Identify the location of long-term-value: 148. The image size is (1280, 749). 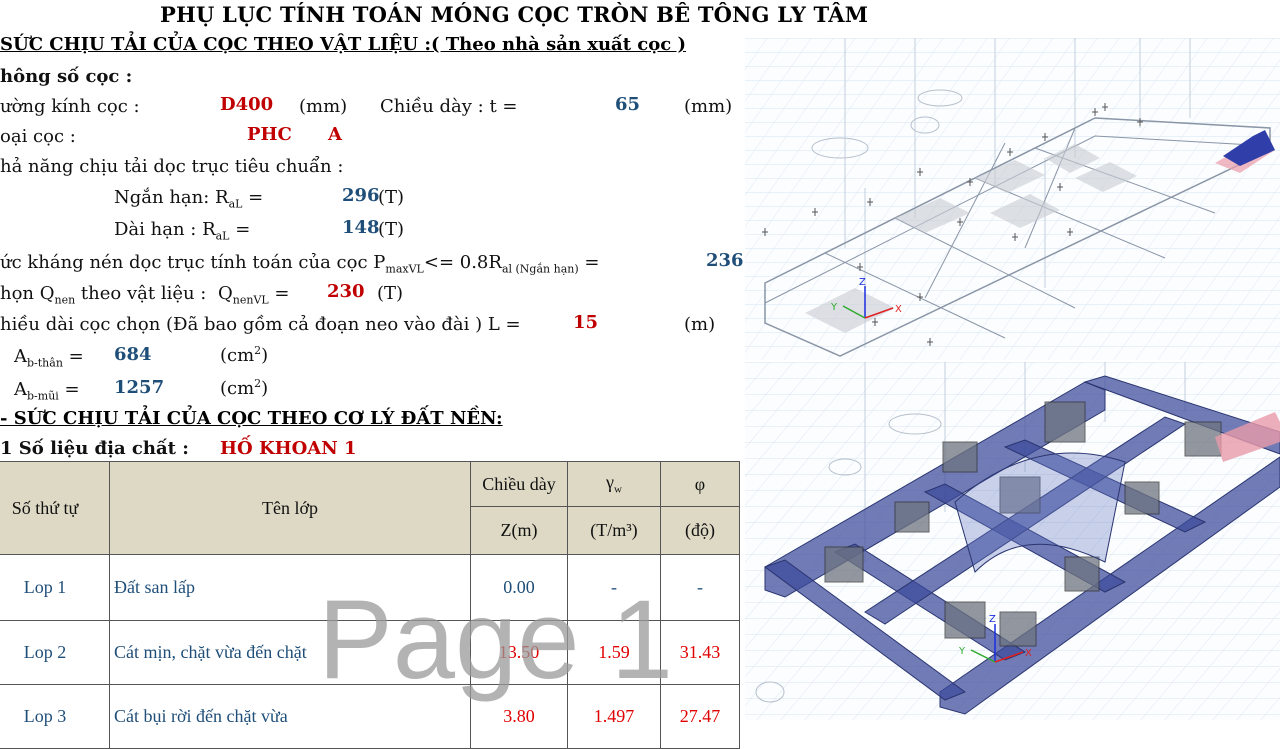
(361, 227).